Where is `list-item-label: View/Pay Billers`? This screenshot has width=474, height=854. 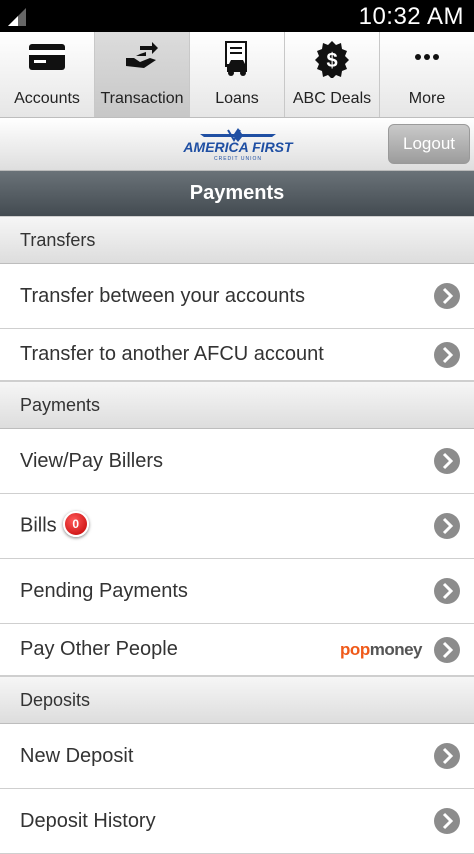 list-item-label: View/Pay Billers is located at coordinates (92, 460).